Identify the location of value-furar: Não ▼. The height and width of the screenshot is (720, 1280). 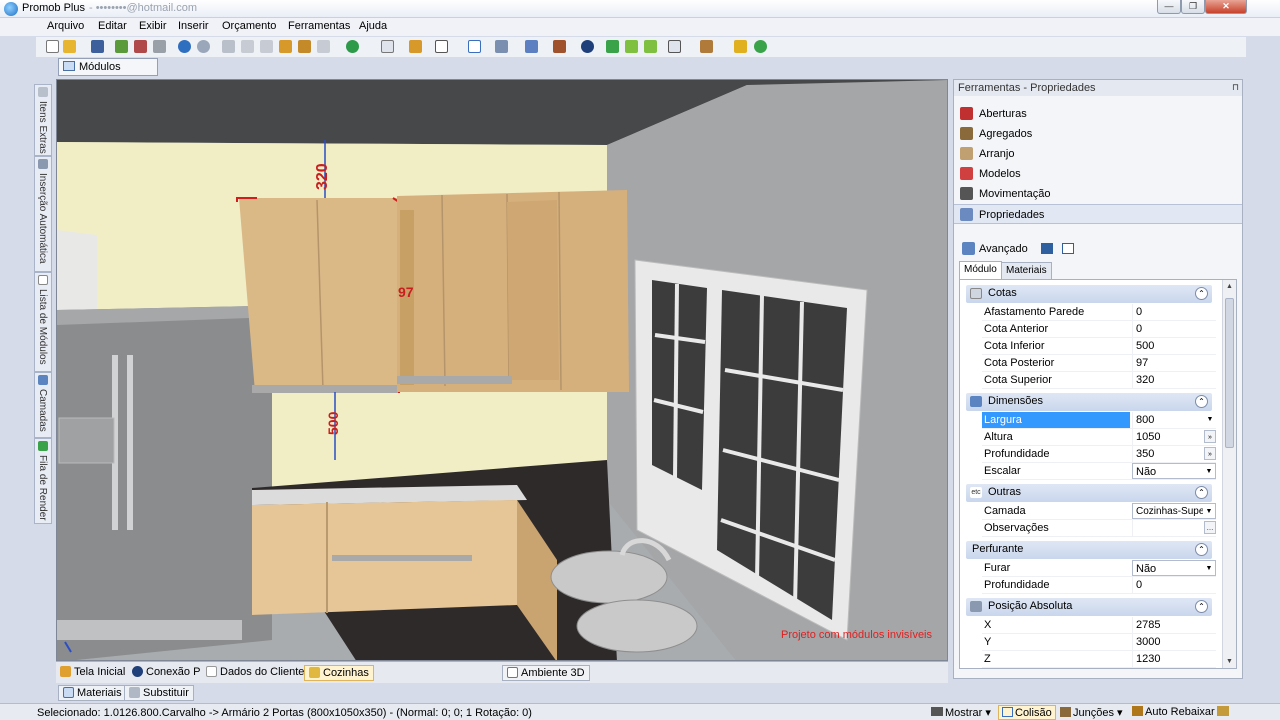
(1174, 568).